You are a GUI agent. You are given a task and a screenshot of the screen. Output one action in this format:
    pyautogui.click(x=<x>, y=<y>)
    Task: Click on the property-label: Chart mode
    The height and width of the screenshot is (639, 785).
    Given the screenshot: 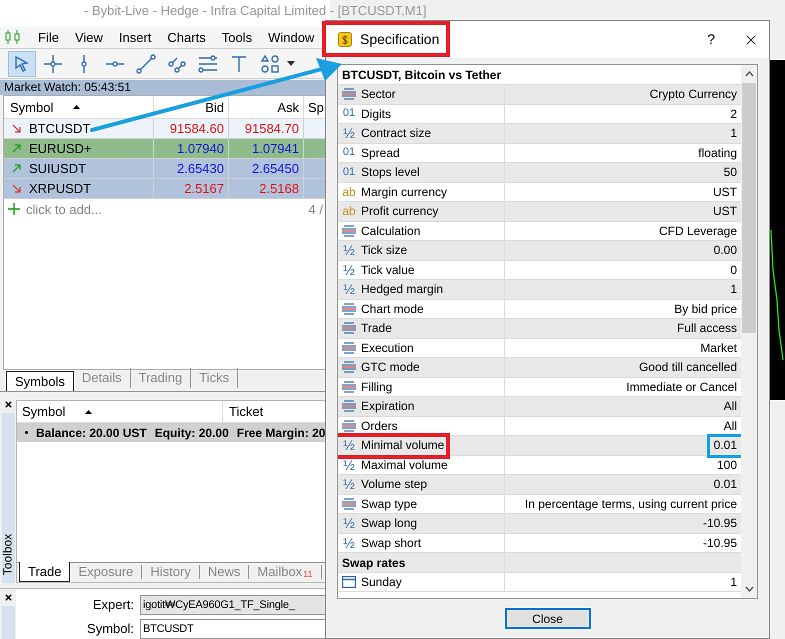 What is the action you would take?
    pyautogui.click(x=392, y=309)
    